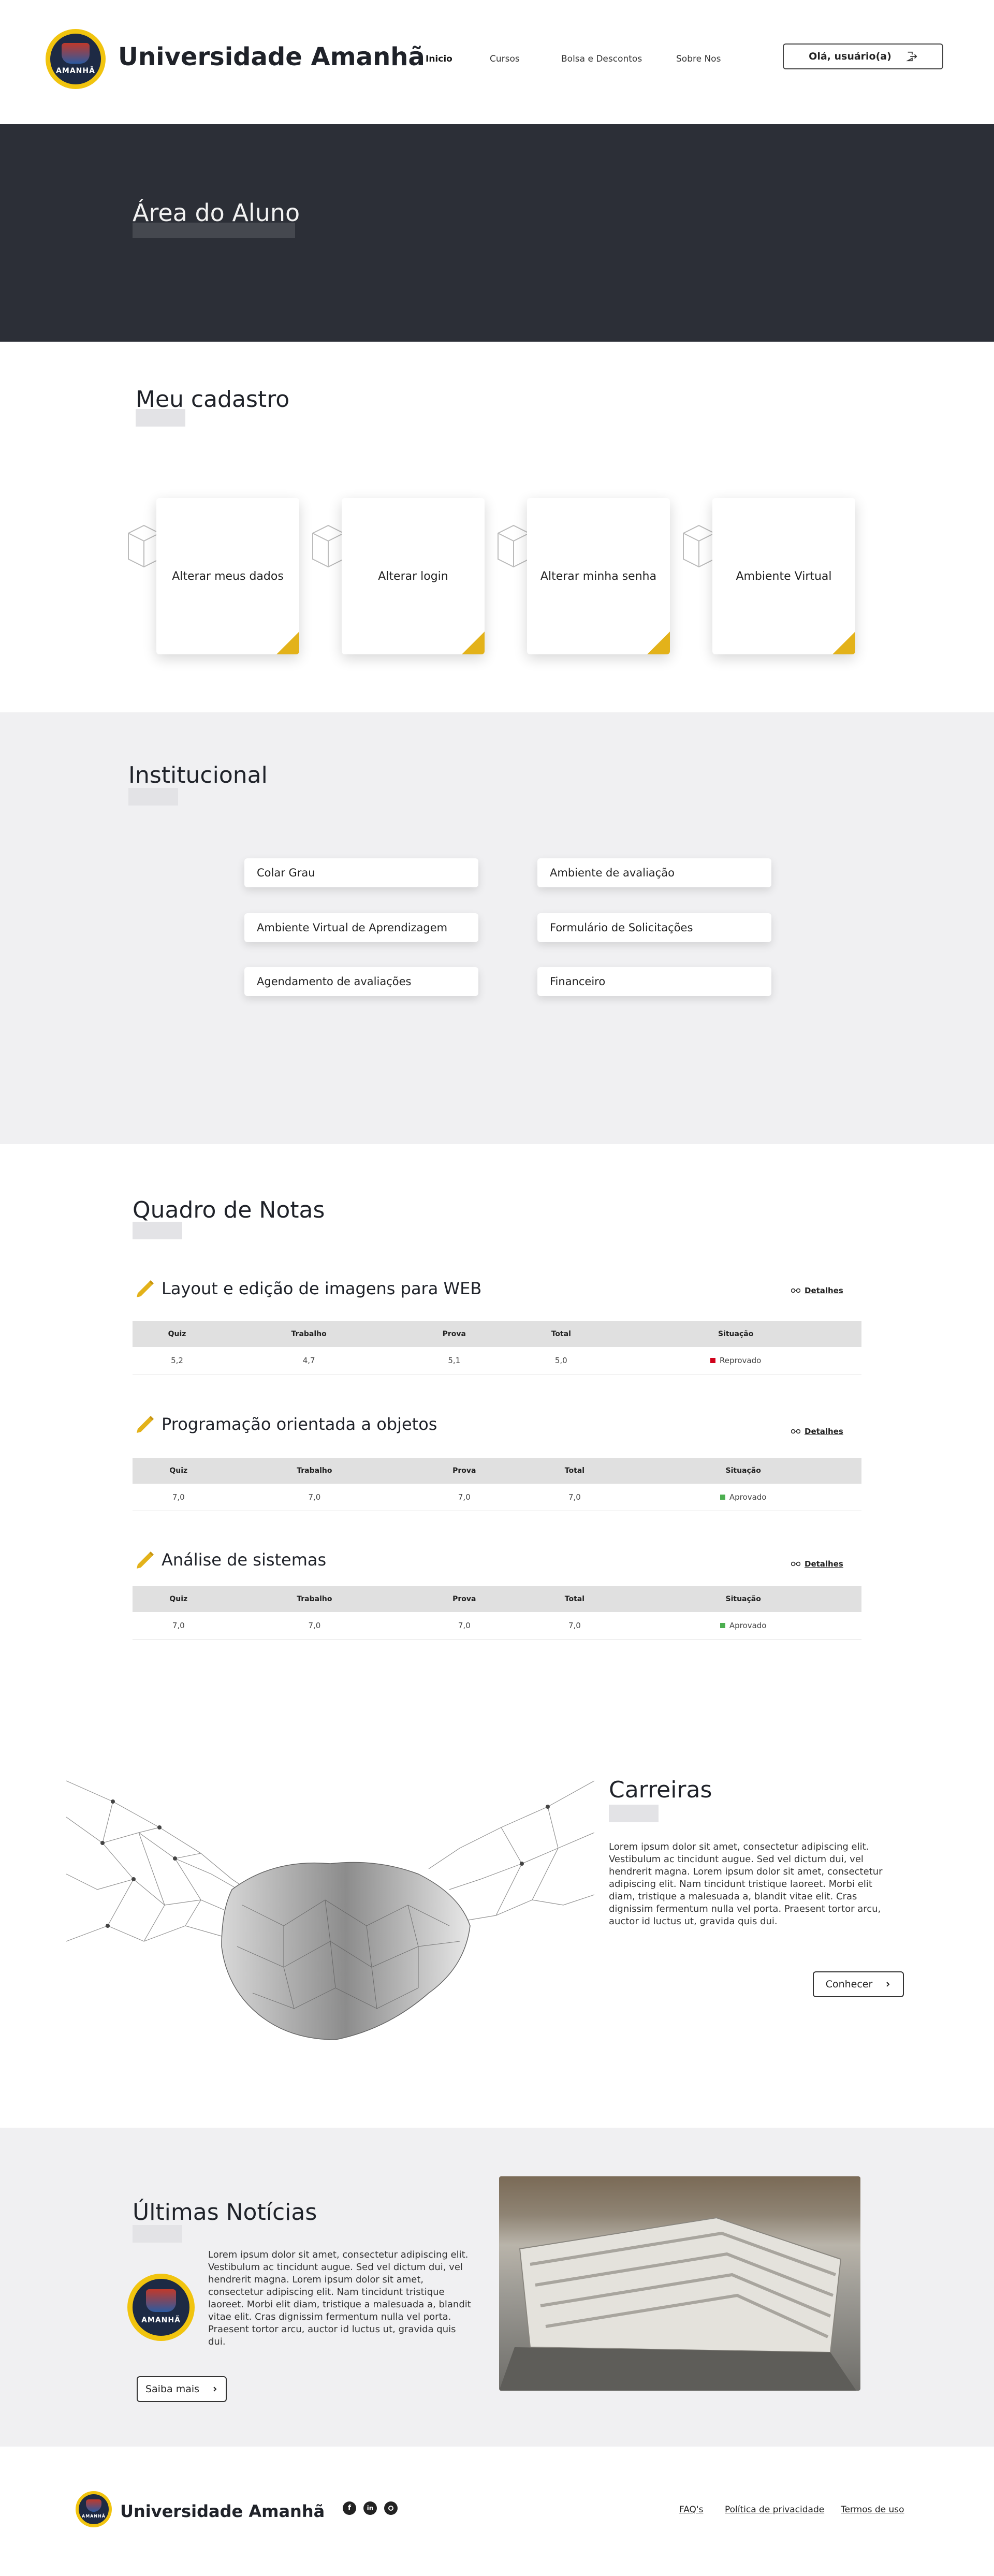  I want to click on link-ambiente-avaliacao: Ambiente de avaliação, so click(654, 873).